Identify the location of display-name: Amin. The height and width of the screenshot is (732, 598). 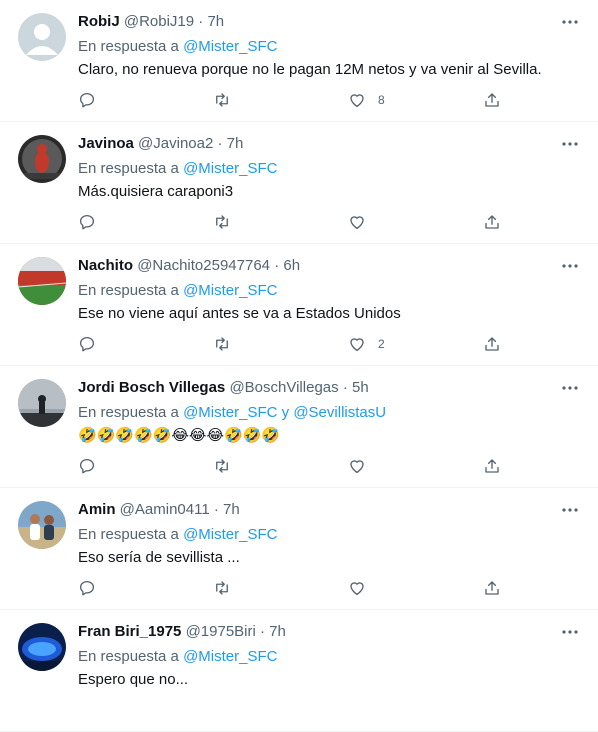
(97, 509).